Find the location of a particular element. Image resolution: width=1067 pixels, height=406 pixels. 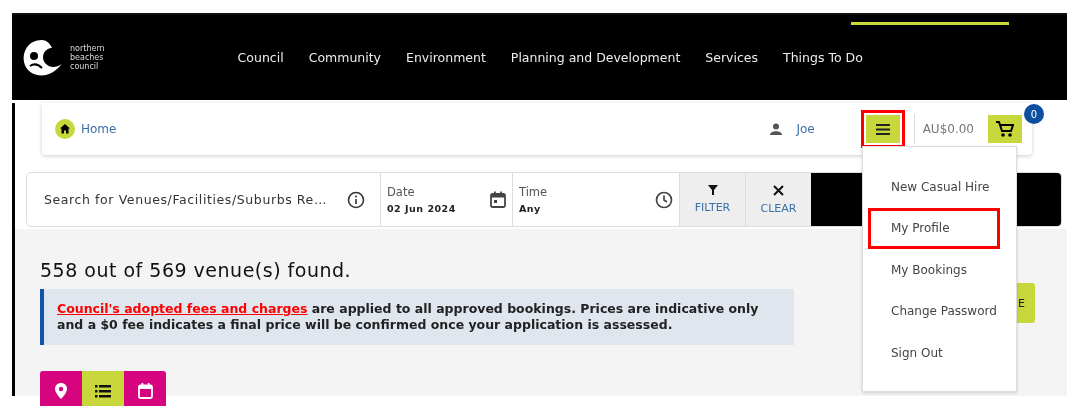

user-link: Joe is located at coordinates (805, 129).